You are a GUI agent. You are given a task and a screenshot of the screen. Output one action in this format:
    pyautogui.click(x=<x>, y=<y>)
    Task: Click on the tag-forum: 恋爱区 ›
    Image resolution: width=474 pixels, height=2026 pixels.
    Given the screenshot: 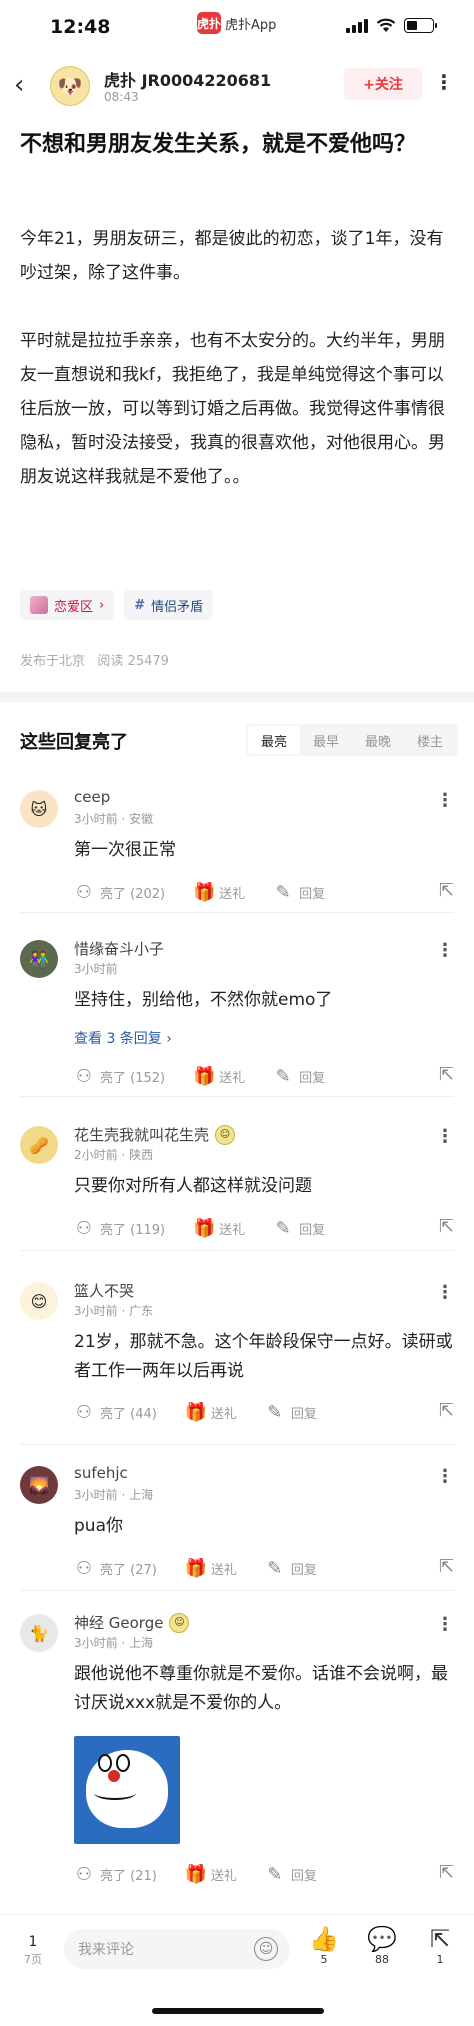 What is the action you would take?
    pyautogui.click(x=67, y=605)
    